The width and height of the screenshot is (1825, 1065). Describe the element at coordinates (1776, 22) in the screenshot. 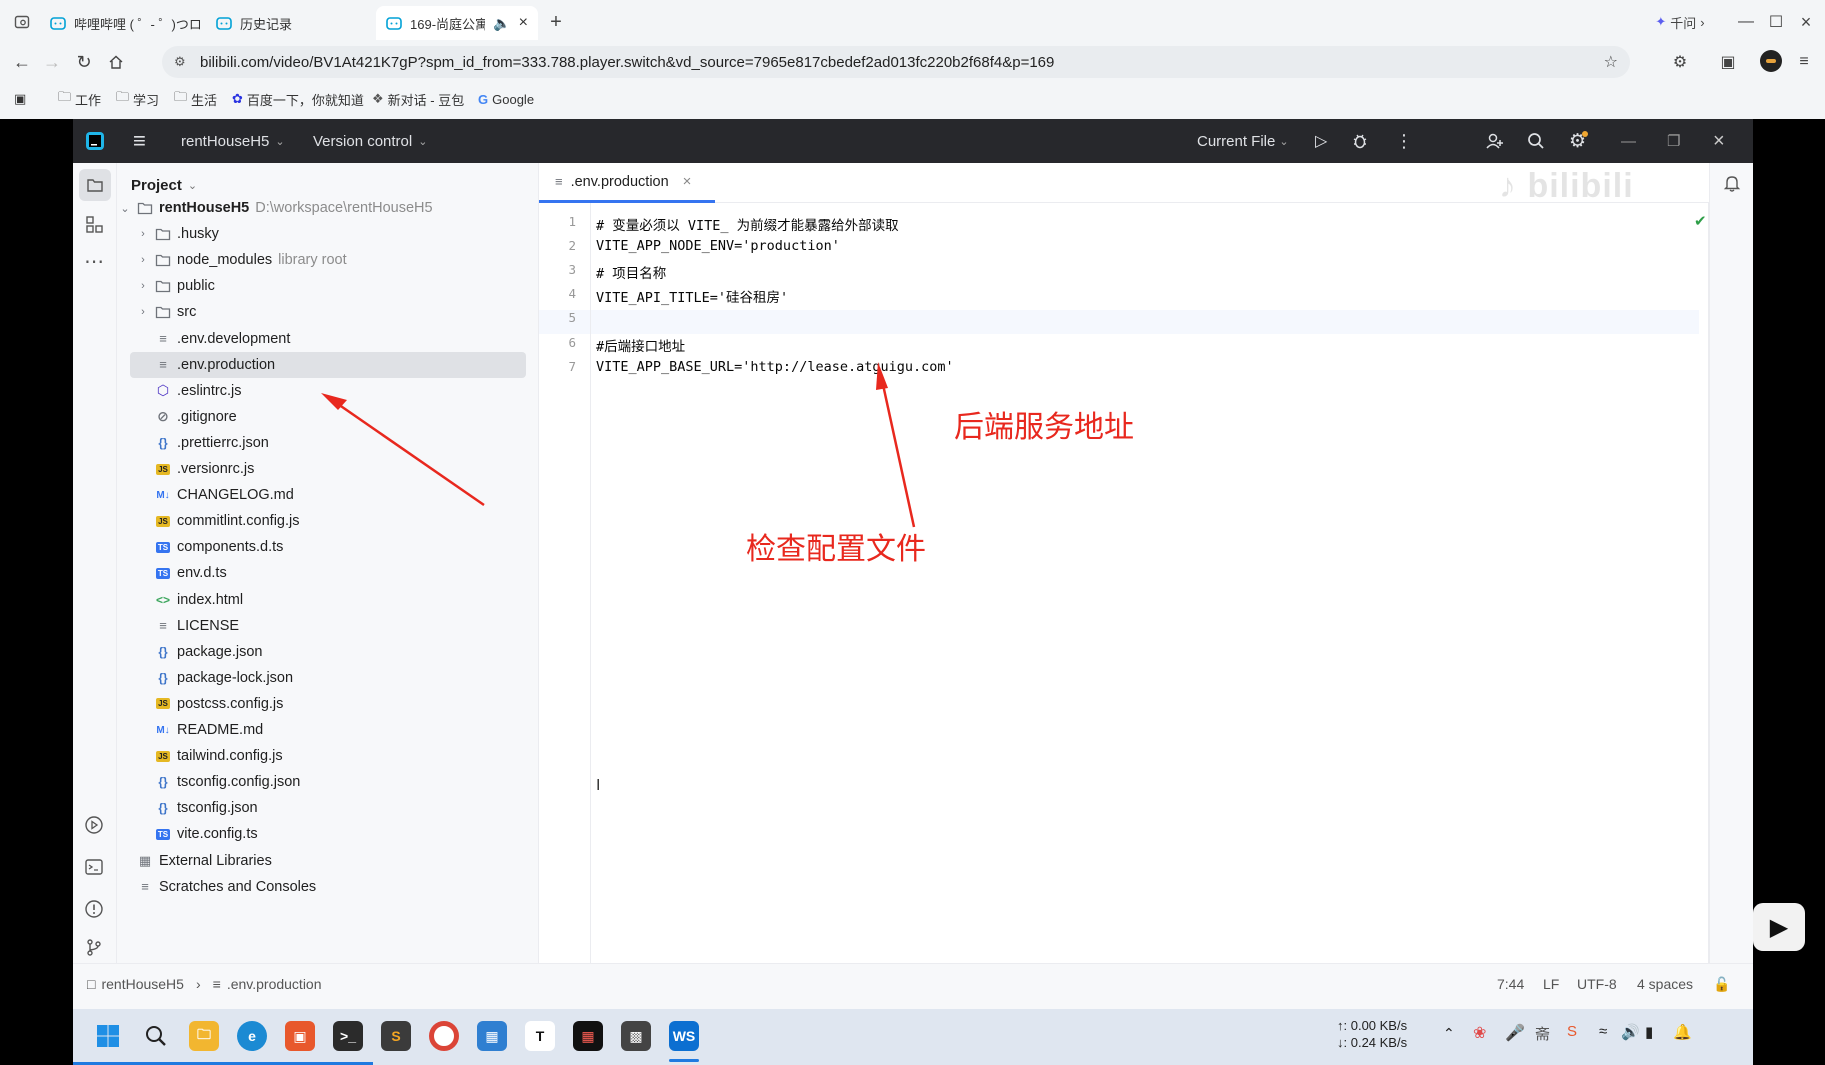

I see `maximize-window-icon: ☐` at that location.